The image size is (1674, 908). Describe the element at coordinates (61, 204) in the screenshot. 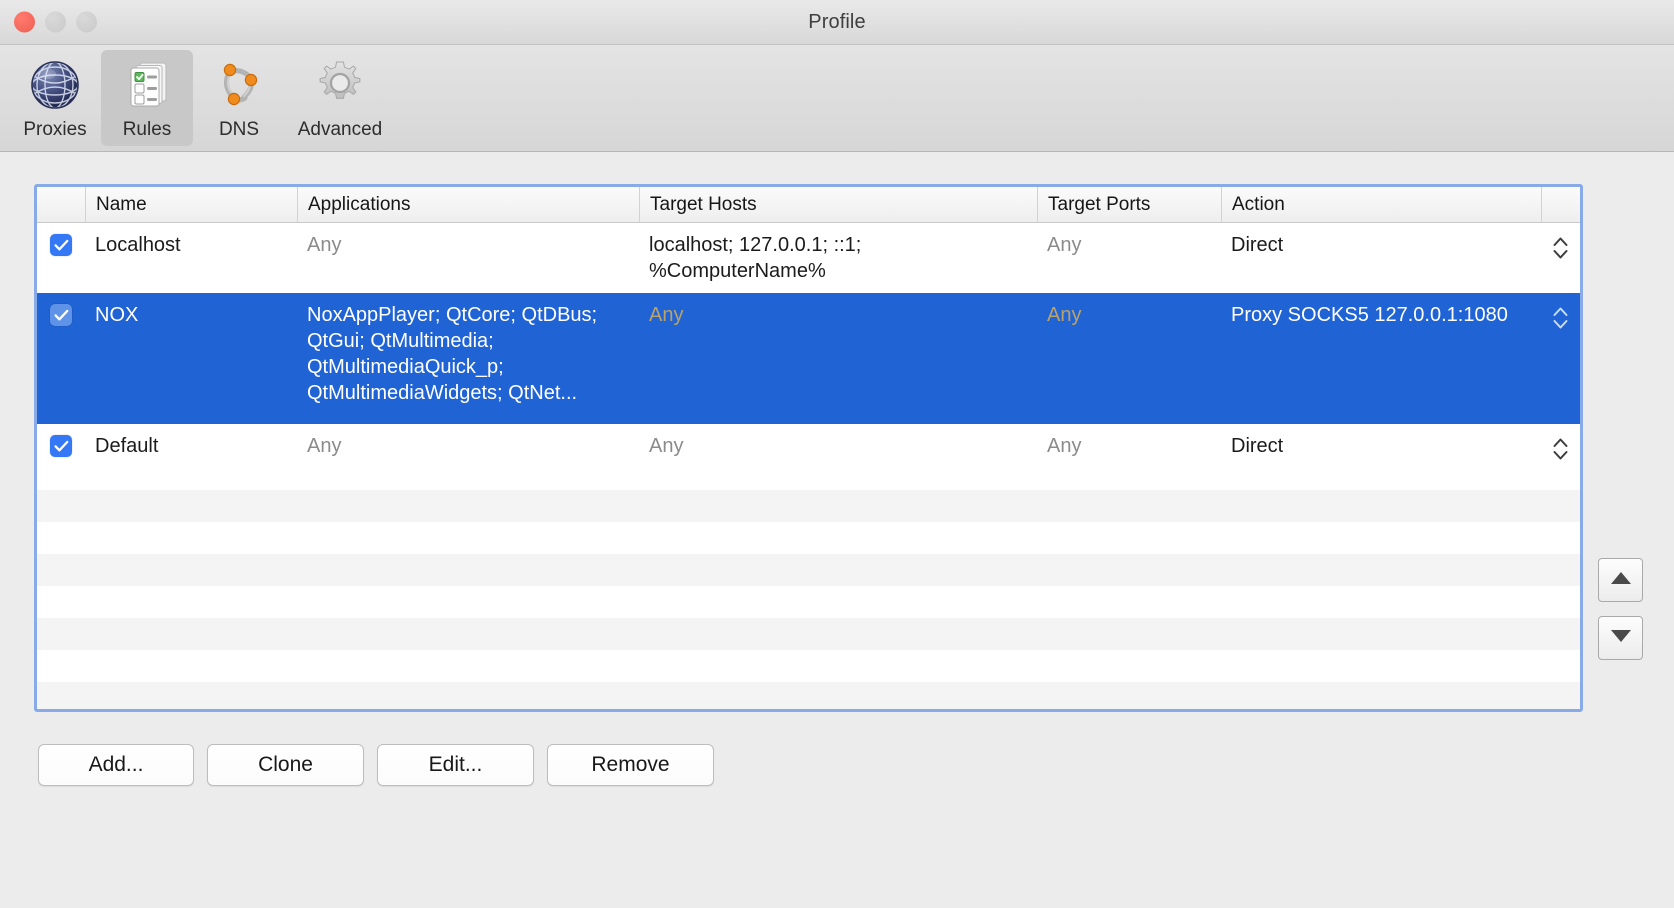

I see `column-header-checkbox` at that location.